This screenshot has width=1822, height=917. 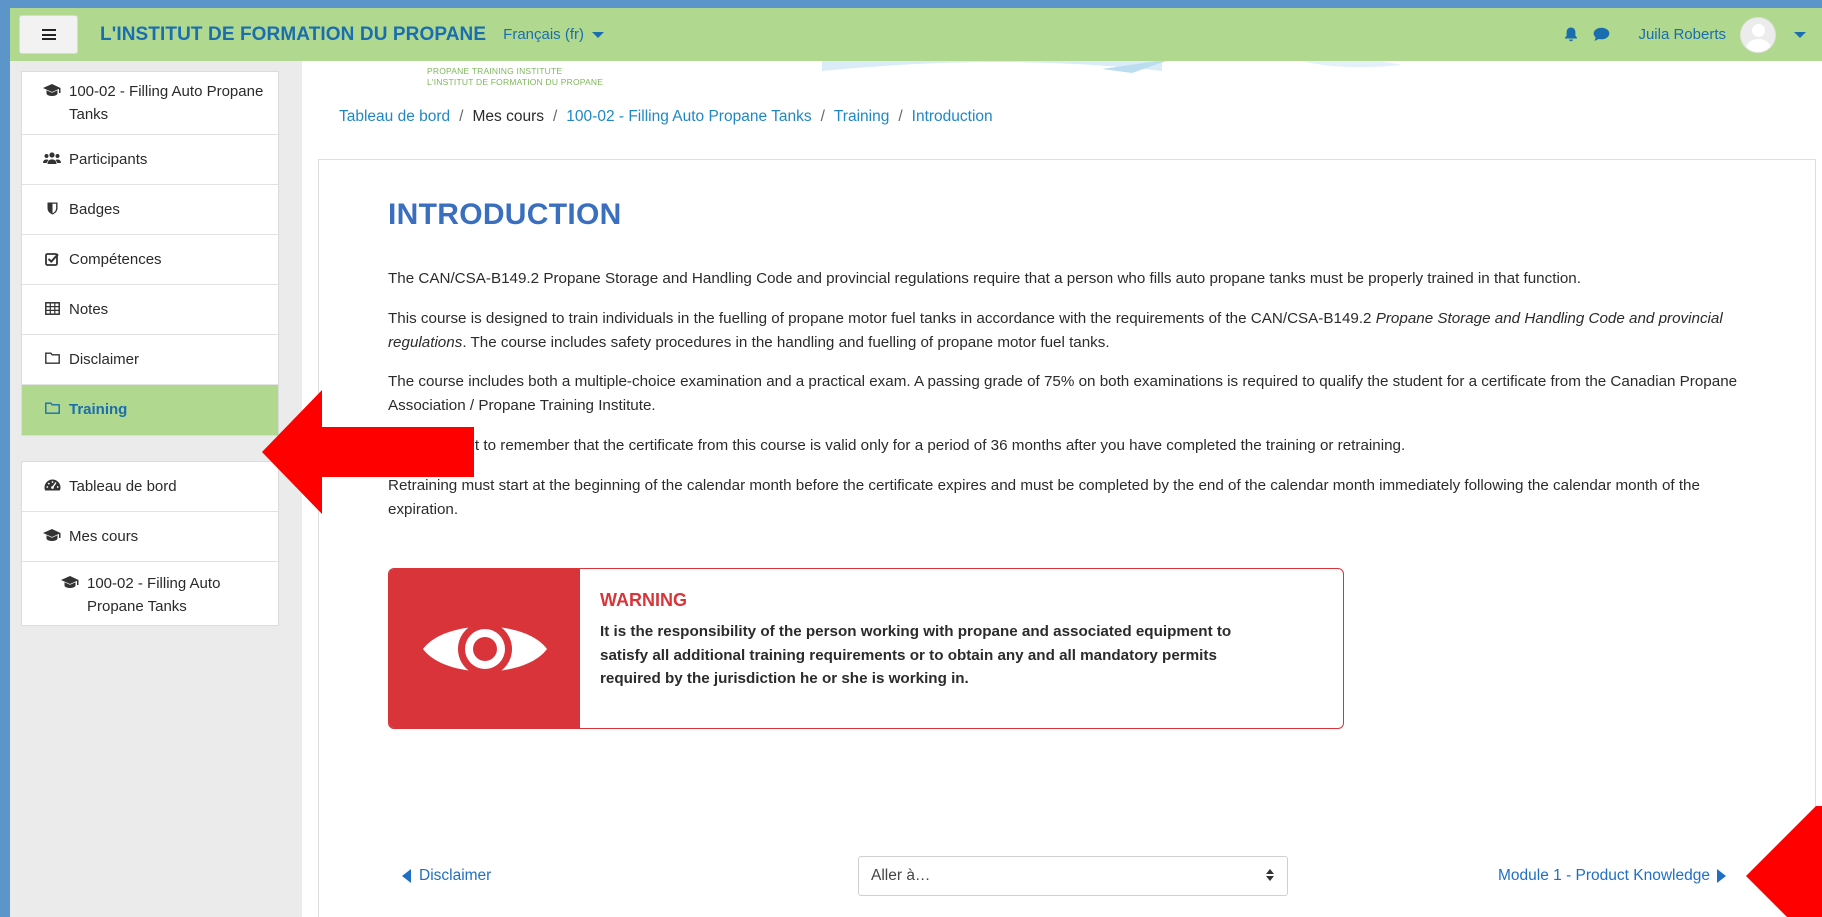 What do you see at coordinates (1270, 875) in the screenshot?
I see `select-arrows-icon` at bounding box center [1270, 875].